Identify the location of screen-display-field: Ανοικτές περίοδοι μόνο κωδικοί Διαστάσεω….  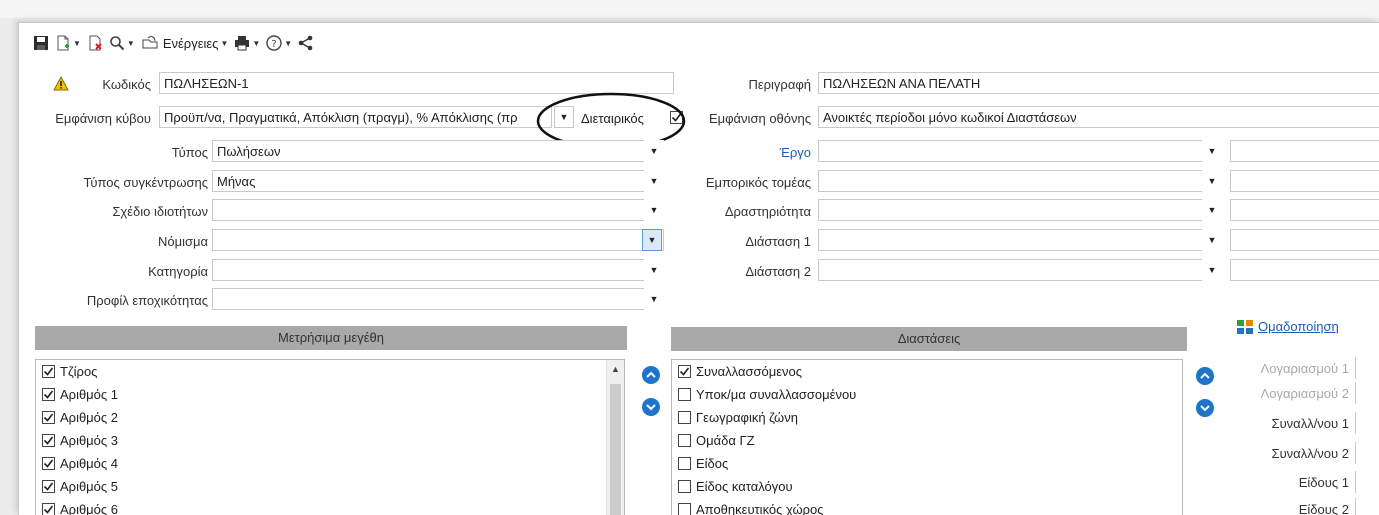
(1098, 117).